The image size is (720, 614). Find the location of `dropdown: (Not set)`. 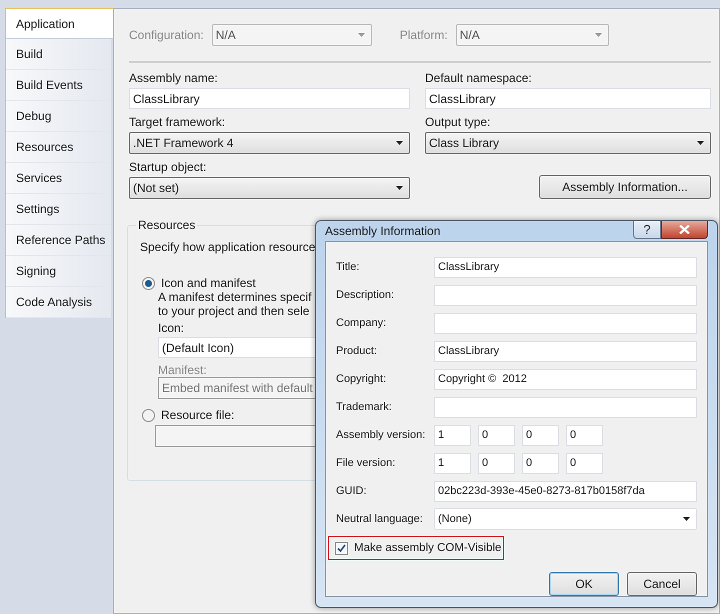

dropdown: (Not set) is located at coordinates (269, 188).